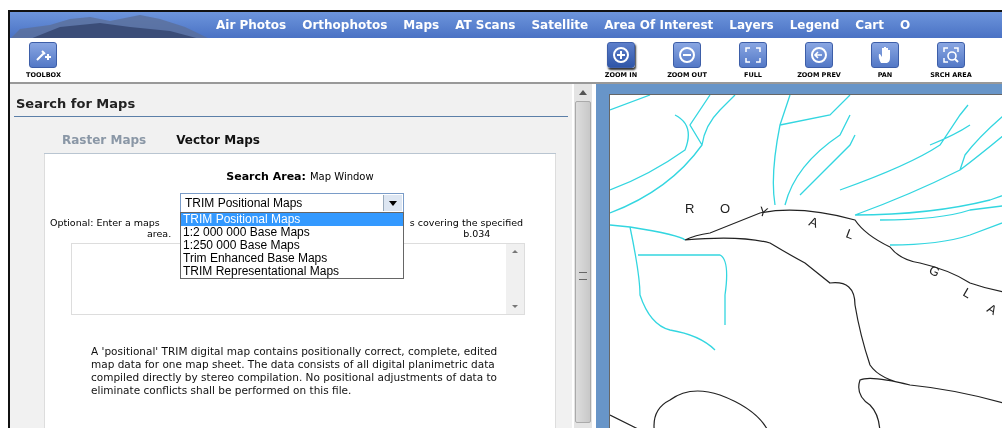  I want to click on map-description: A 'positional' TRIM digital map contains positionally correct, complete, edited map data for one map sheet. The data consists of all digital planimetric data compiled directly by stereo compilation. No positional adjustments of data to eliminate conflicts shall be performed on this file., so click(295, 371).